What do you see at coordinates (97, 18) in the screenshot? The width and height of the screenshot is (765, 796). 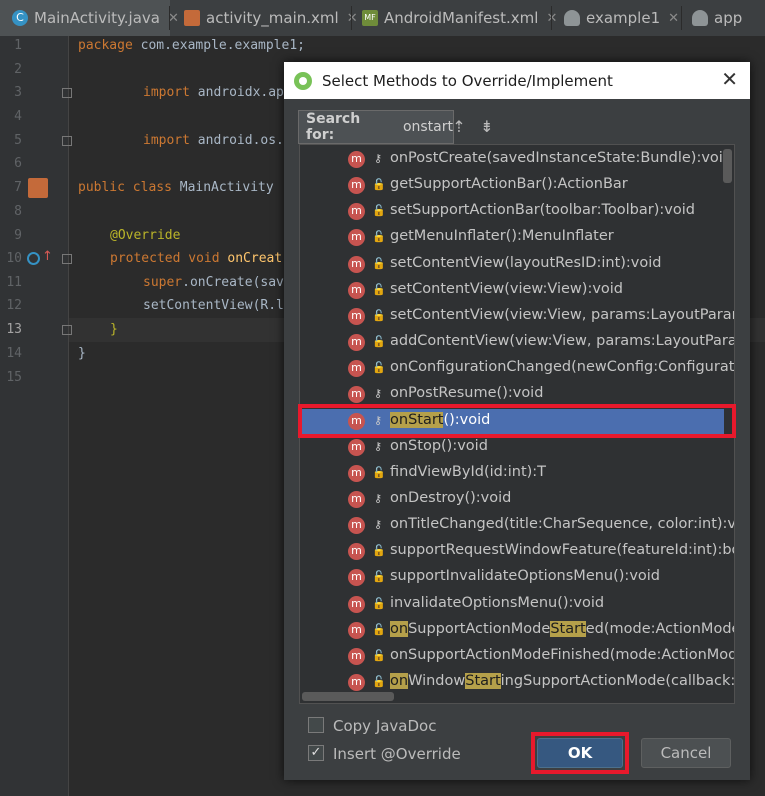 I see `tab-label: MainActivity.java` at bounding box center [97, 18].